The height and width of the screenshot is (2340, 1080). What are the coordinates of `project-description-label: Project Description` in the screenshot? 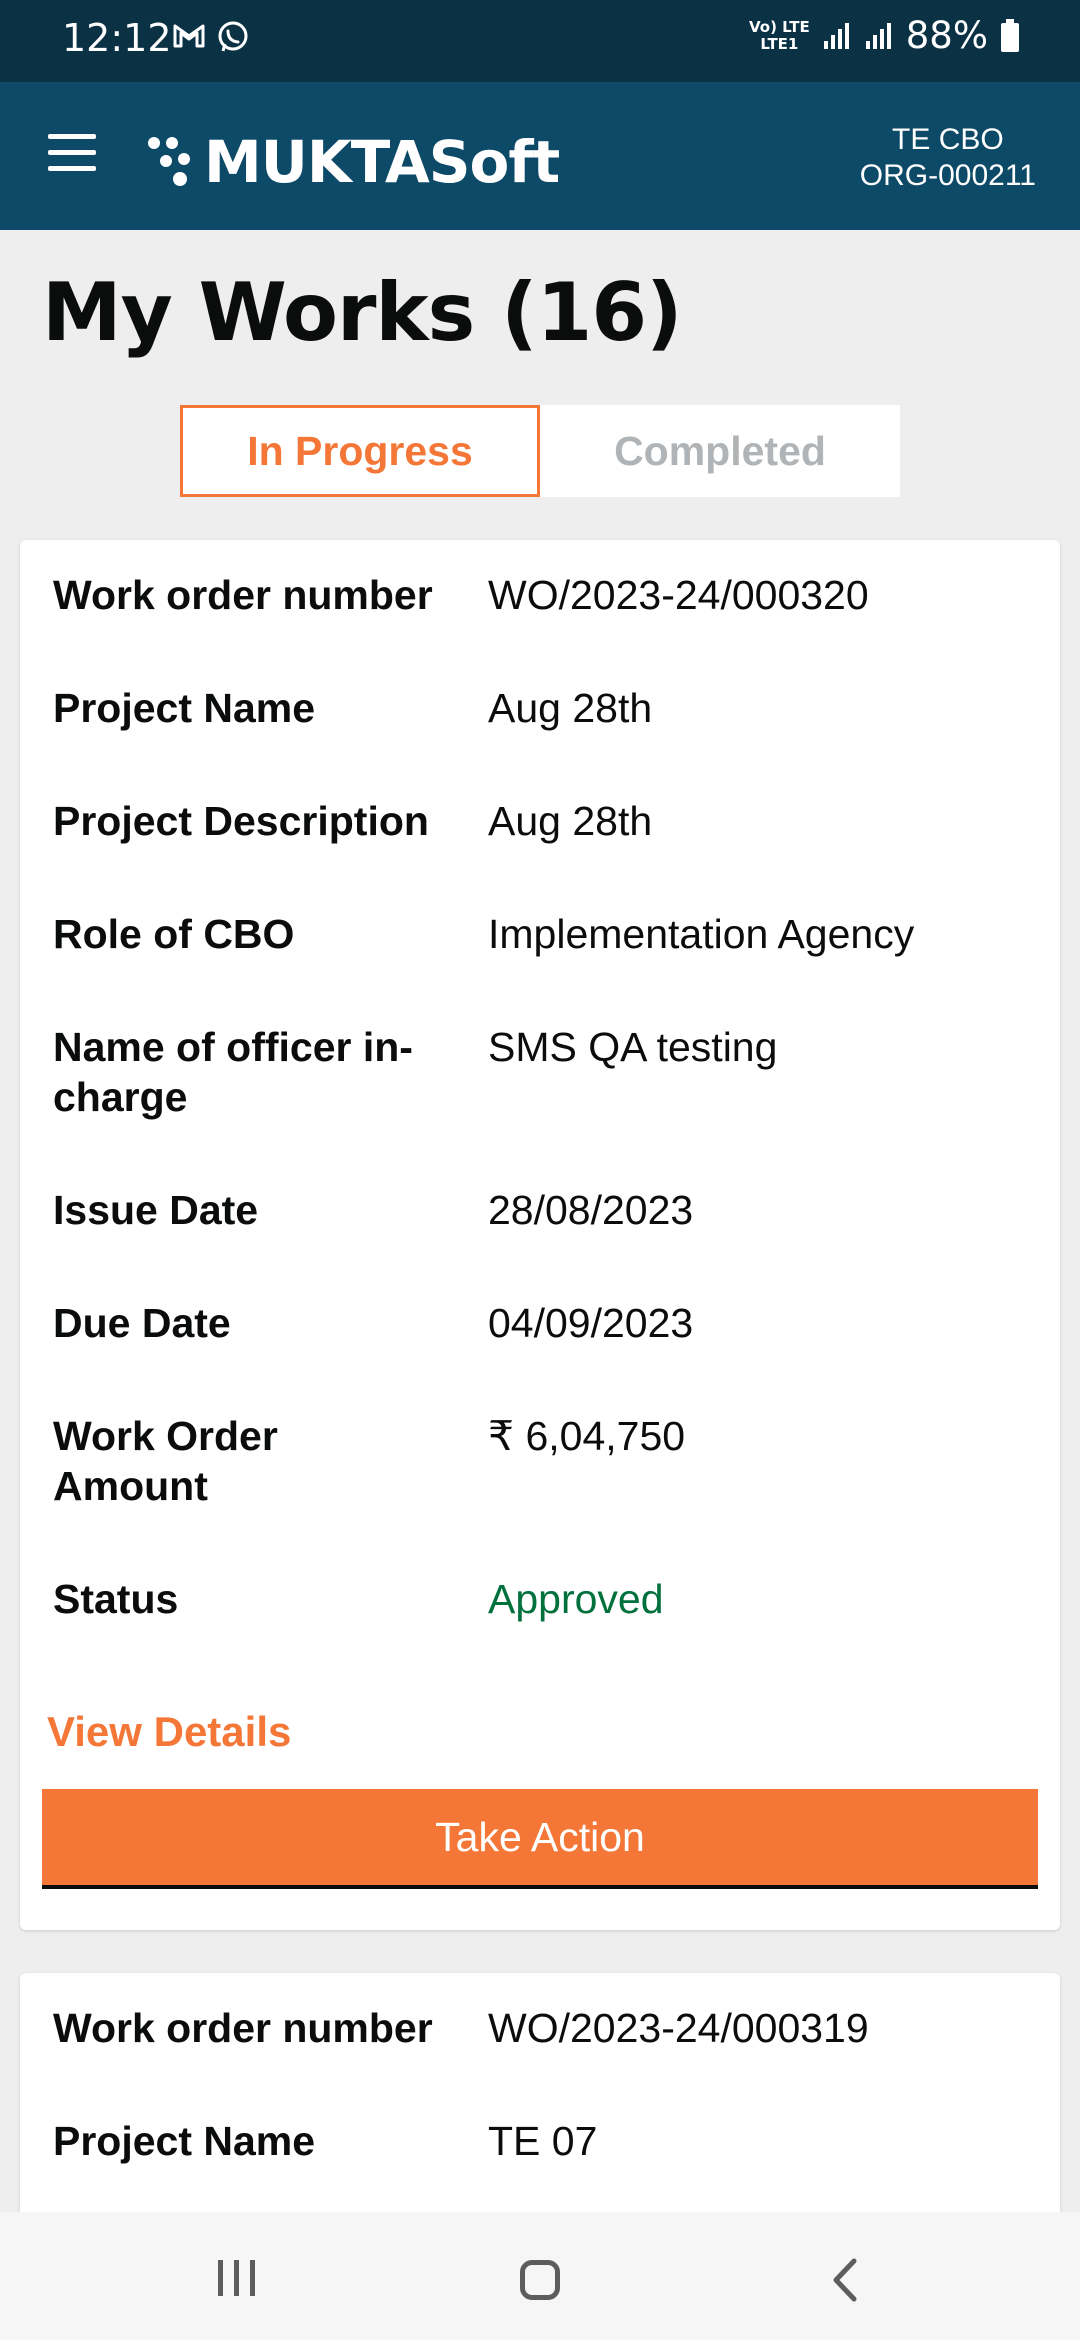 It's located at (241, 821).